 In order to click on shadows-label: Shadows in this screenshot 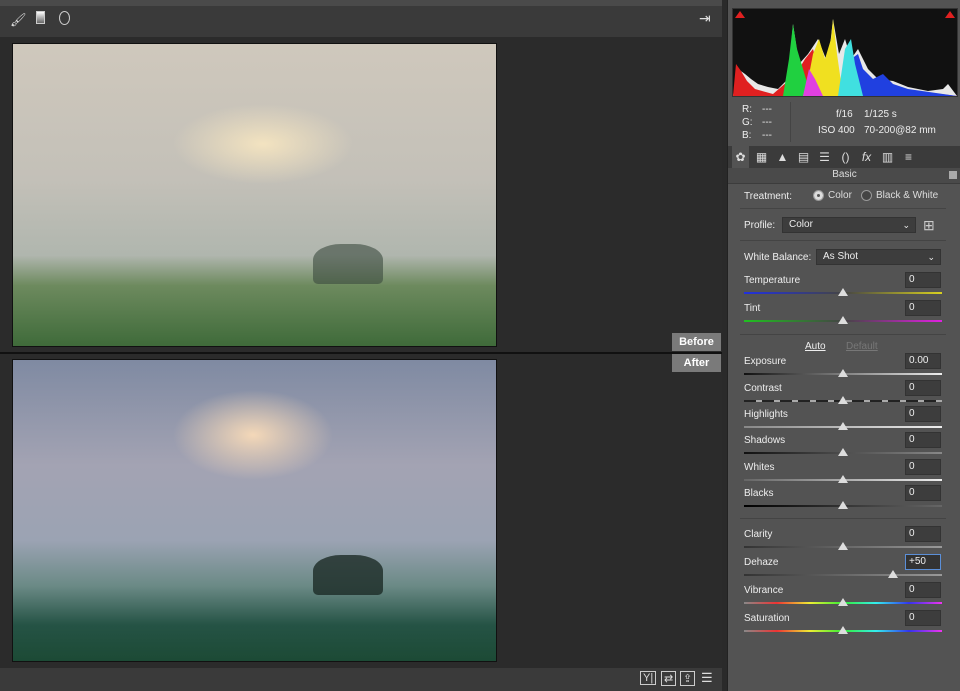, I will do `click(765, 440)`.